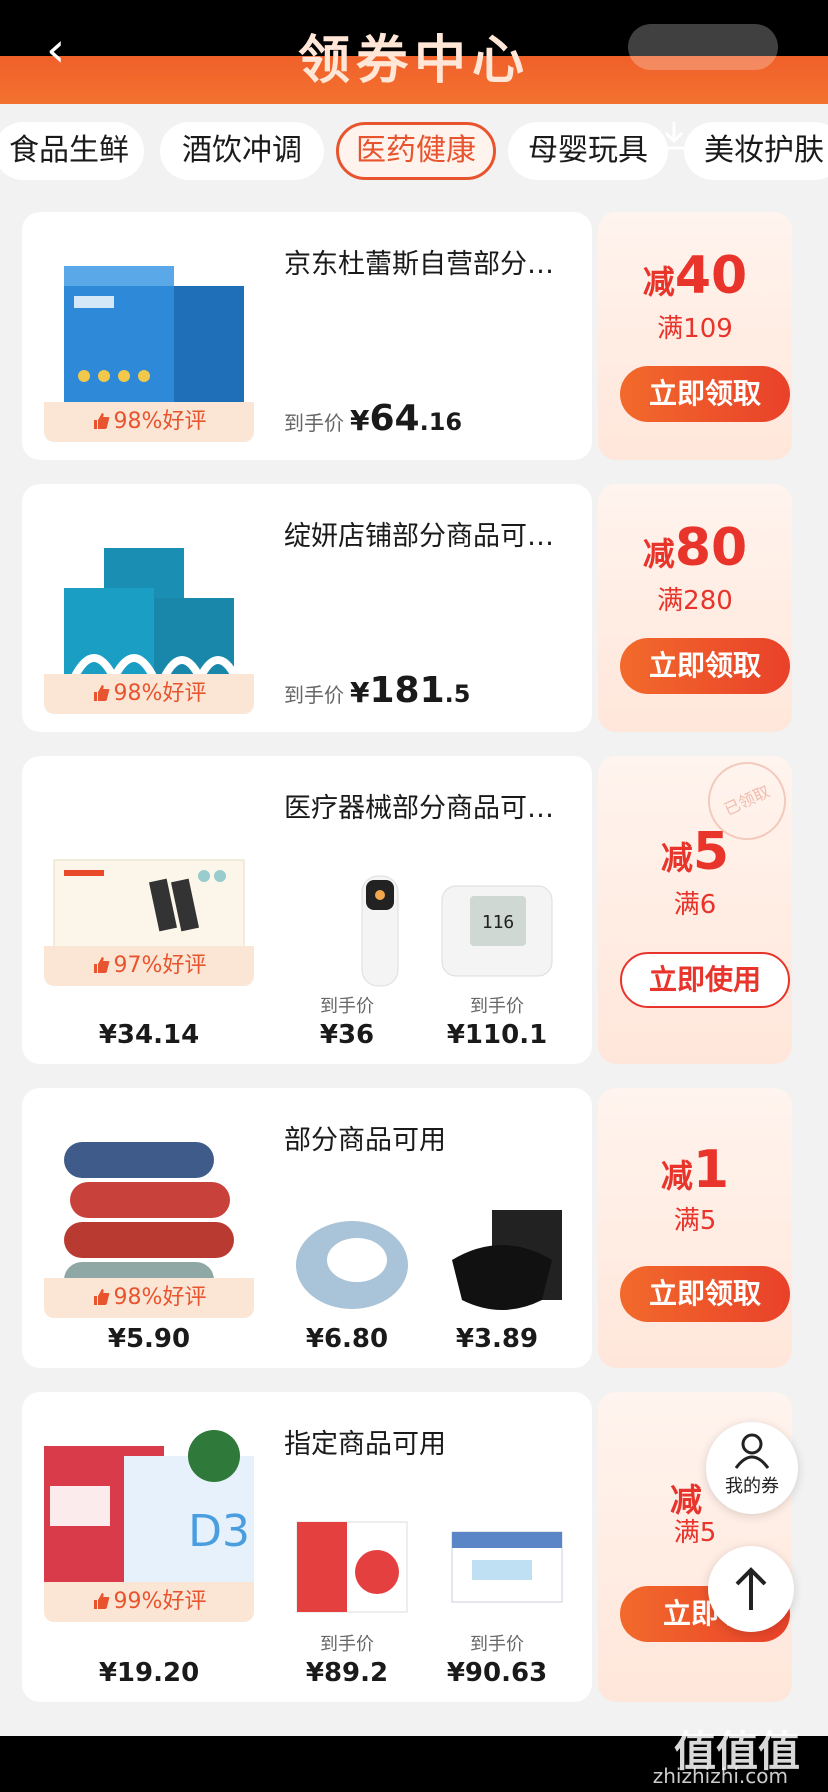 The width and height of the screenshot is (828, 1792). What do you see at coordinates (703, 47) in the screenshot?
I see `header-action-pill` at bounding box center [703, 47].